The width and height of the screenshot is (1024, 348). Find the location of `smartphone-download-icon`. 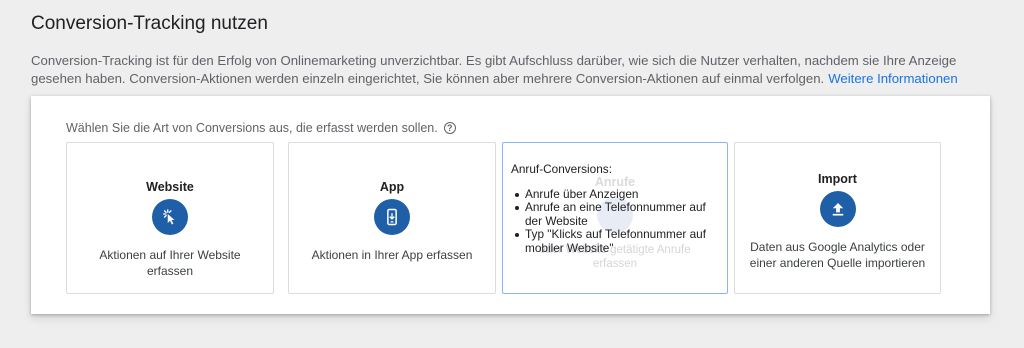

smartphone-download-icon is located at coordinates (392, 217).